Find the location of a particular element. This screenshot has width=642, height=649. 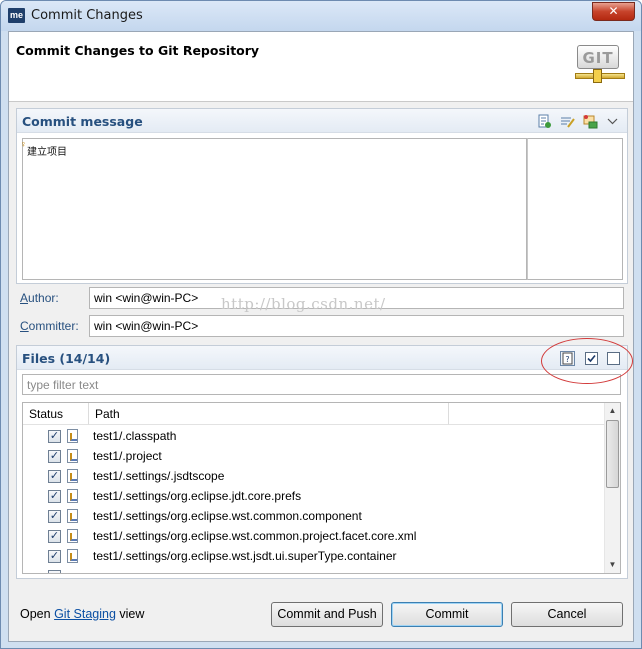

content-assist-marker-icon: ♀ is located at coordinates (23, 144).